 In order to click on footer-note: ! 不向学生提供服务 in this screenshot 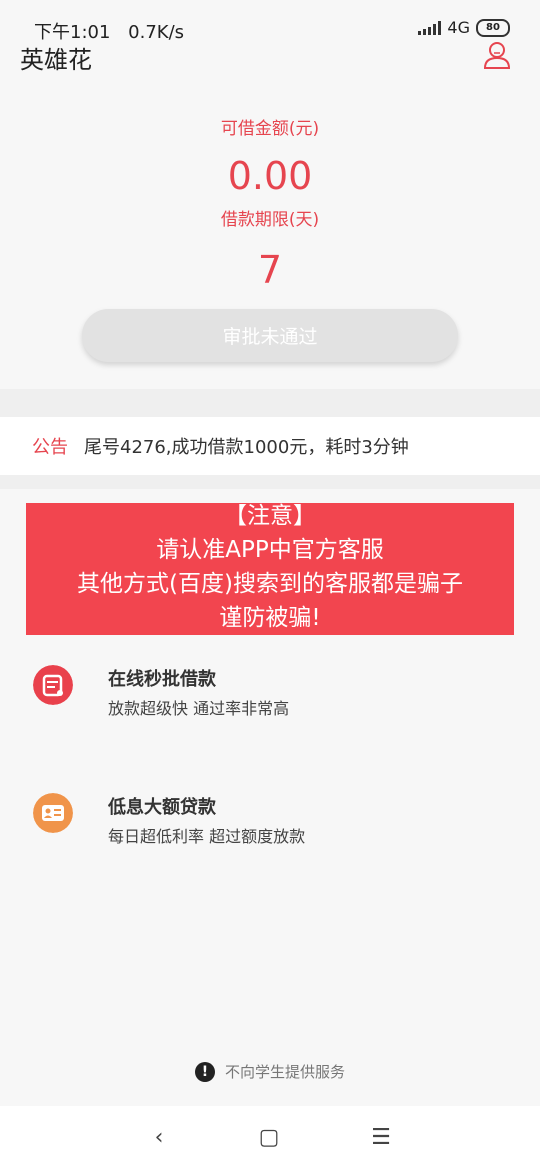, I will do `click(270, 1071)`.